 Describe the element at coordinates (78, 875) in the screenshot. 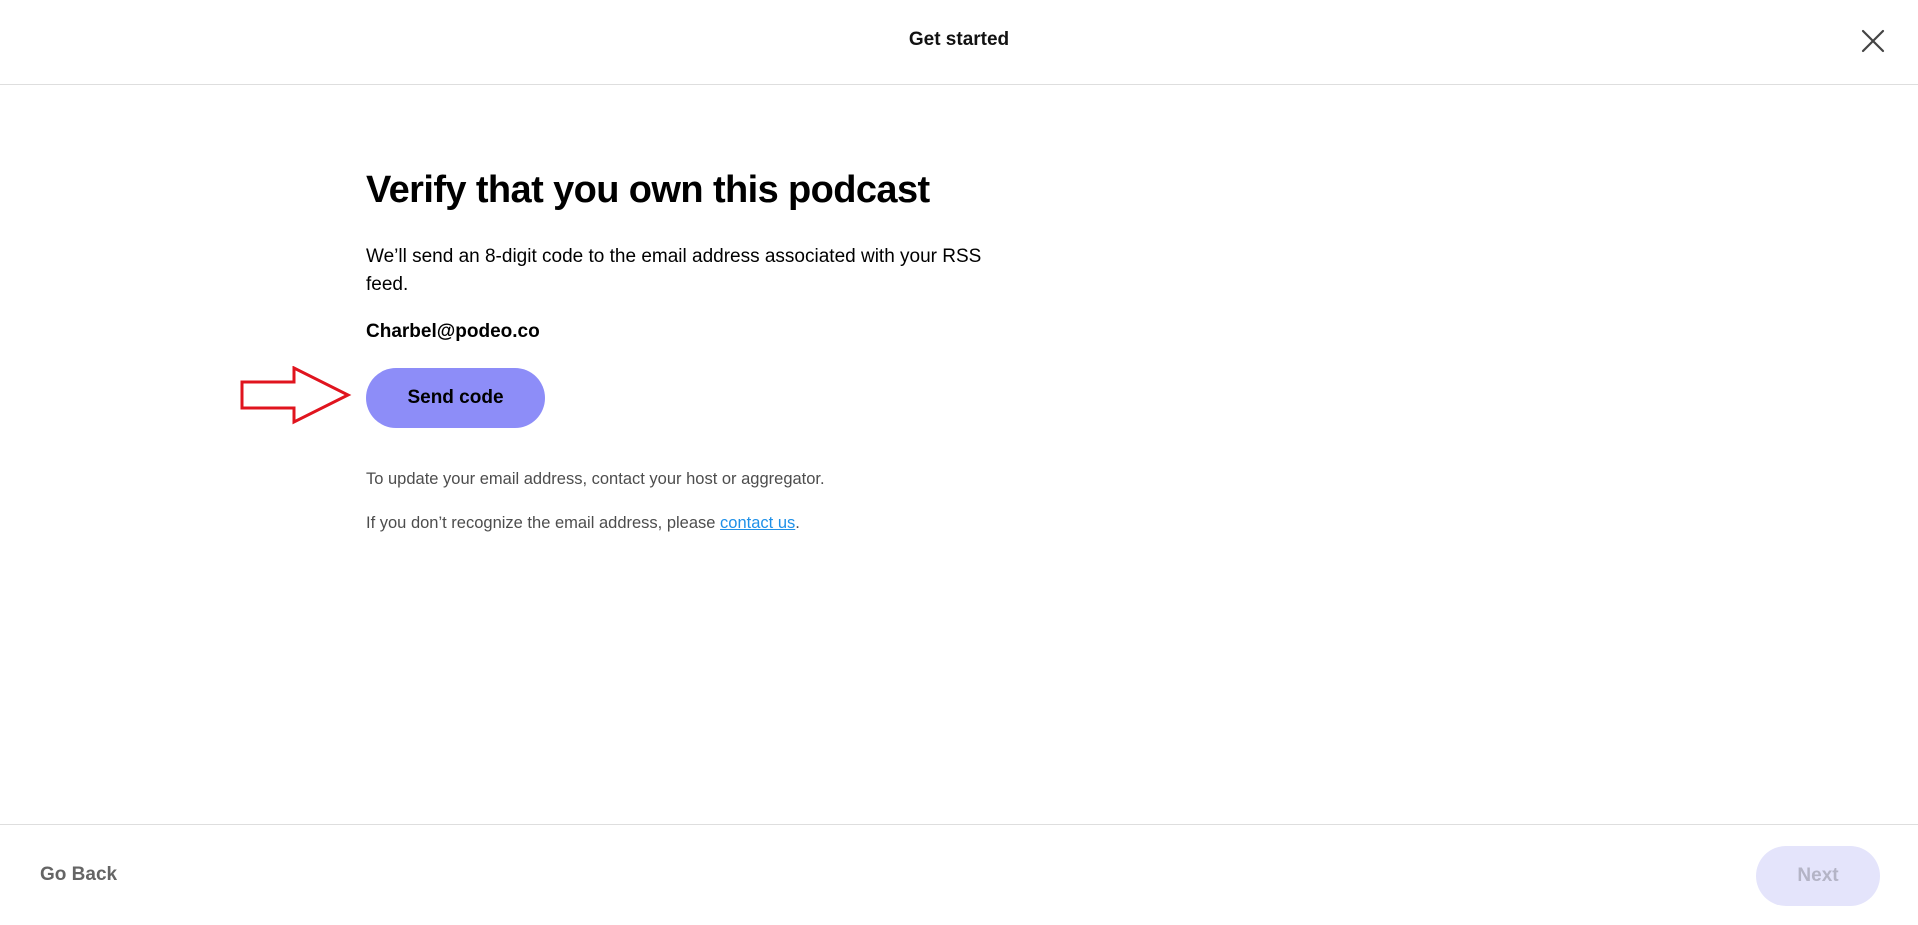

I see `go-back-button: Go Back` at that location.